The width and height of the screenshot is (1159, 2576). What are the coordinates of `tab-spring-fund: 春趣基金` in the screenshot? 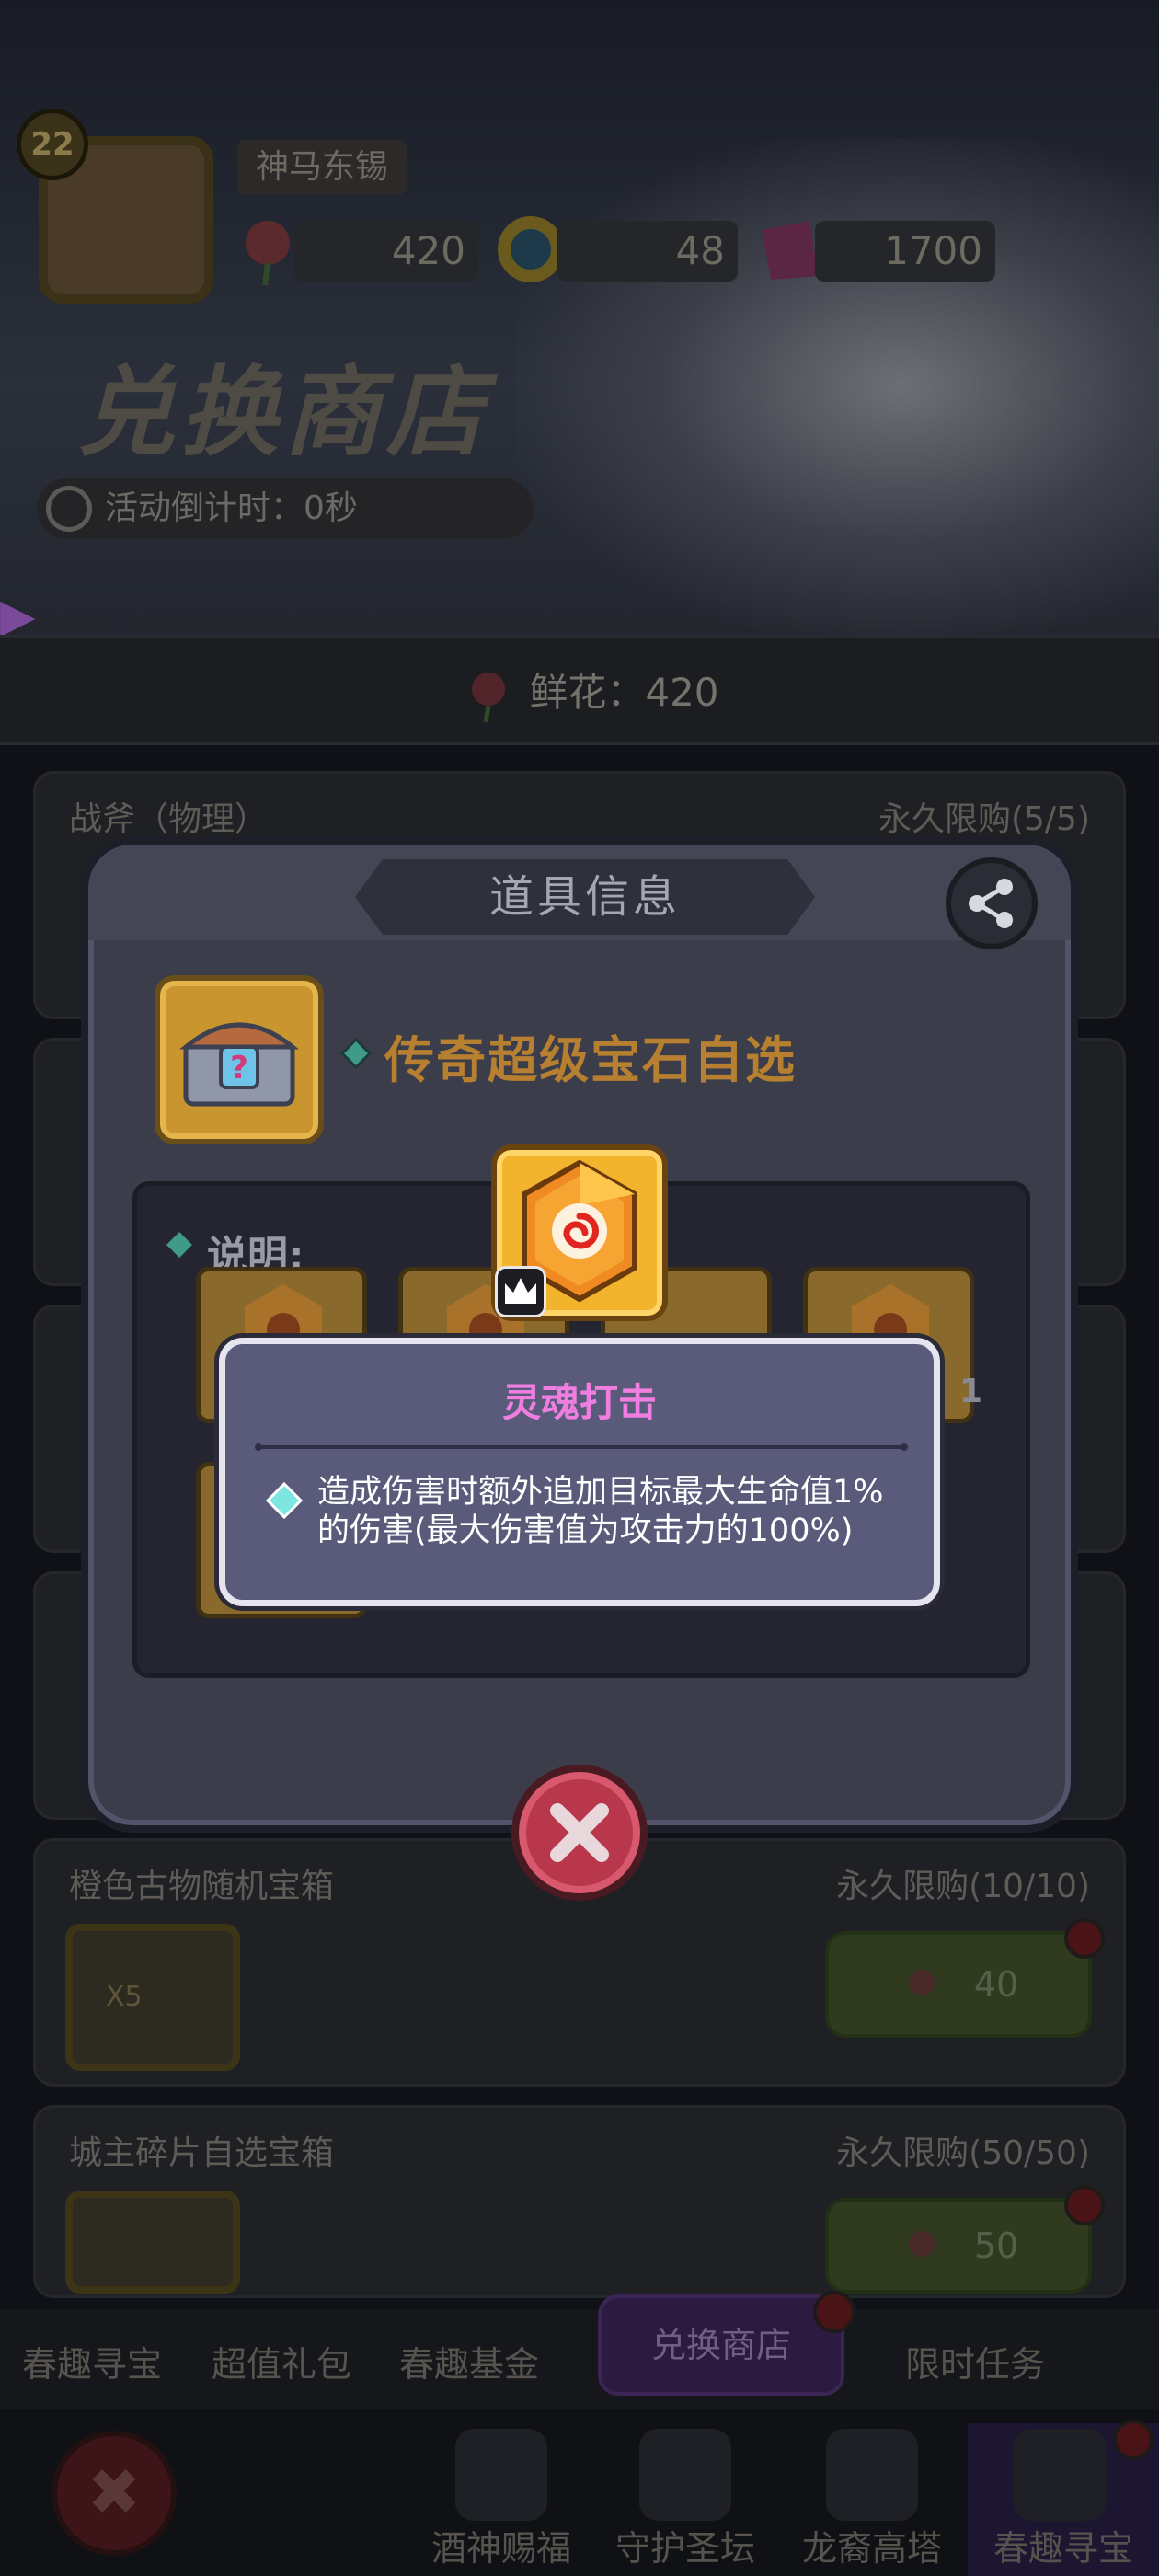 It's located at (469, 2364).